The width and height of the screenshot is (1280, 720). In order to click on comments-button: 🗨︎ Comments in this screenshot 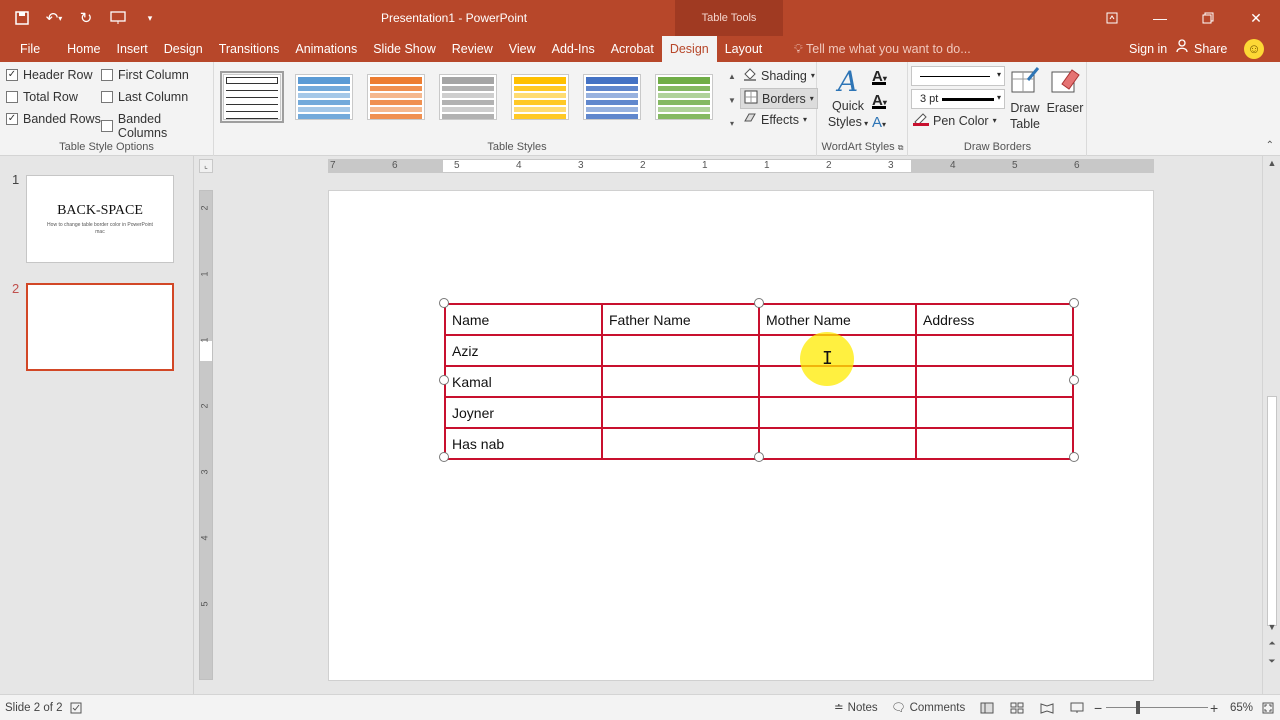, I will do `click(928, 707)`.